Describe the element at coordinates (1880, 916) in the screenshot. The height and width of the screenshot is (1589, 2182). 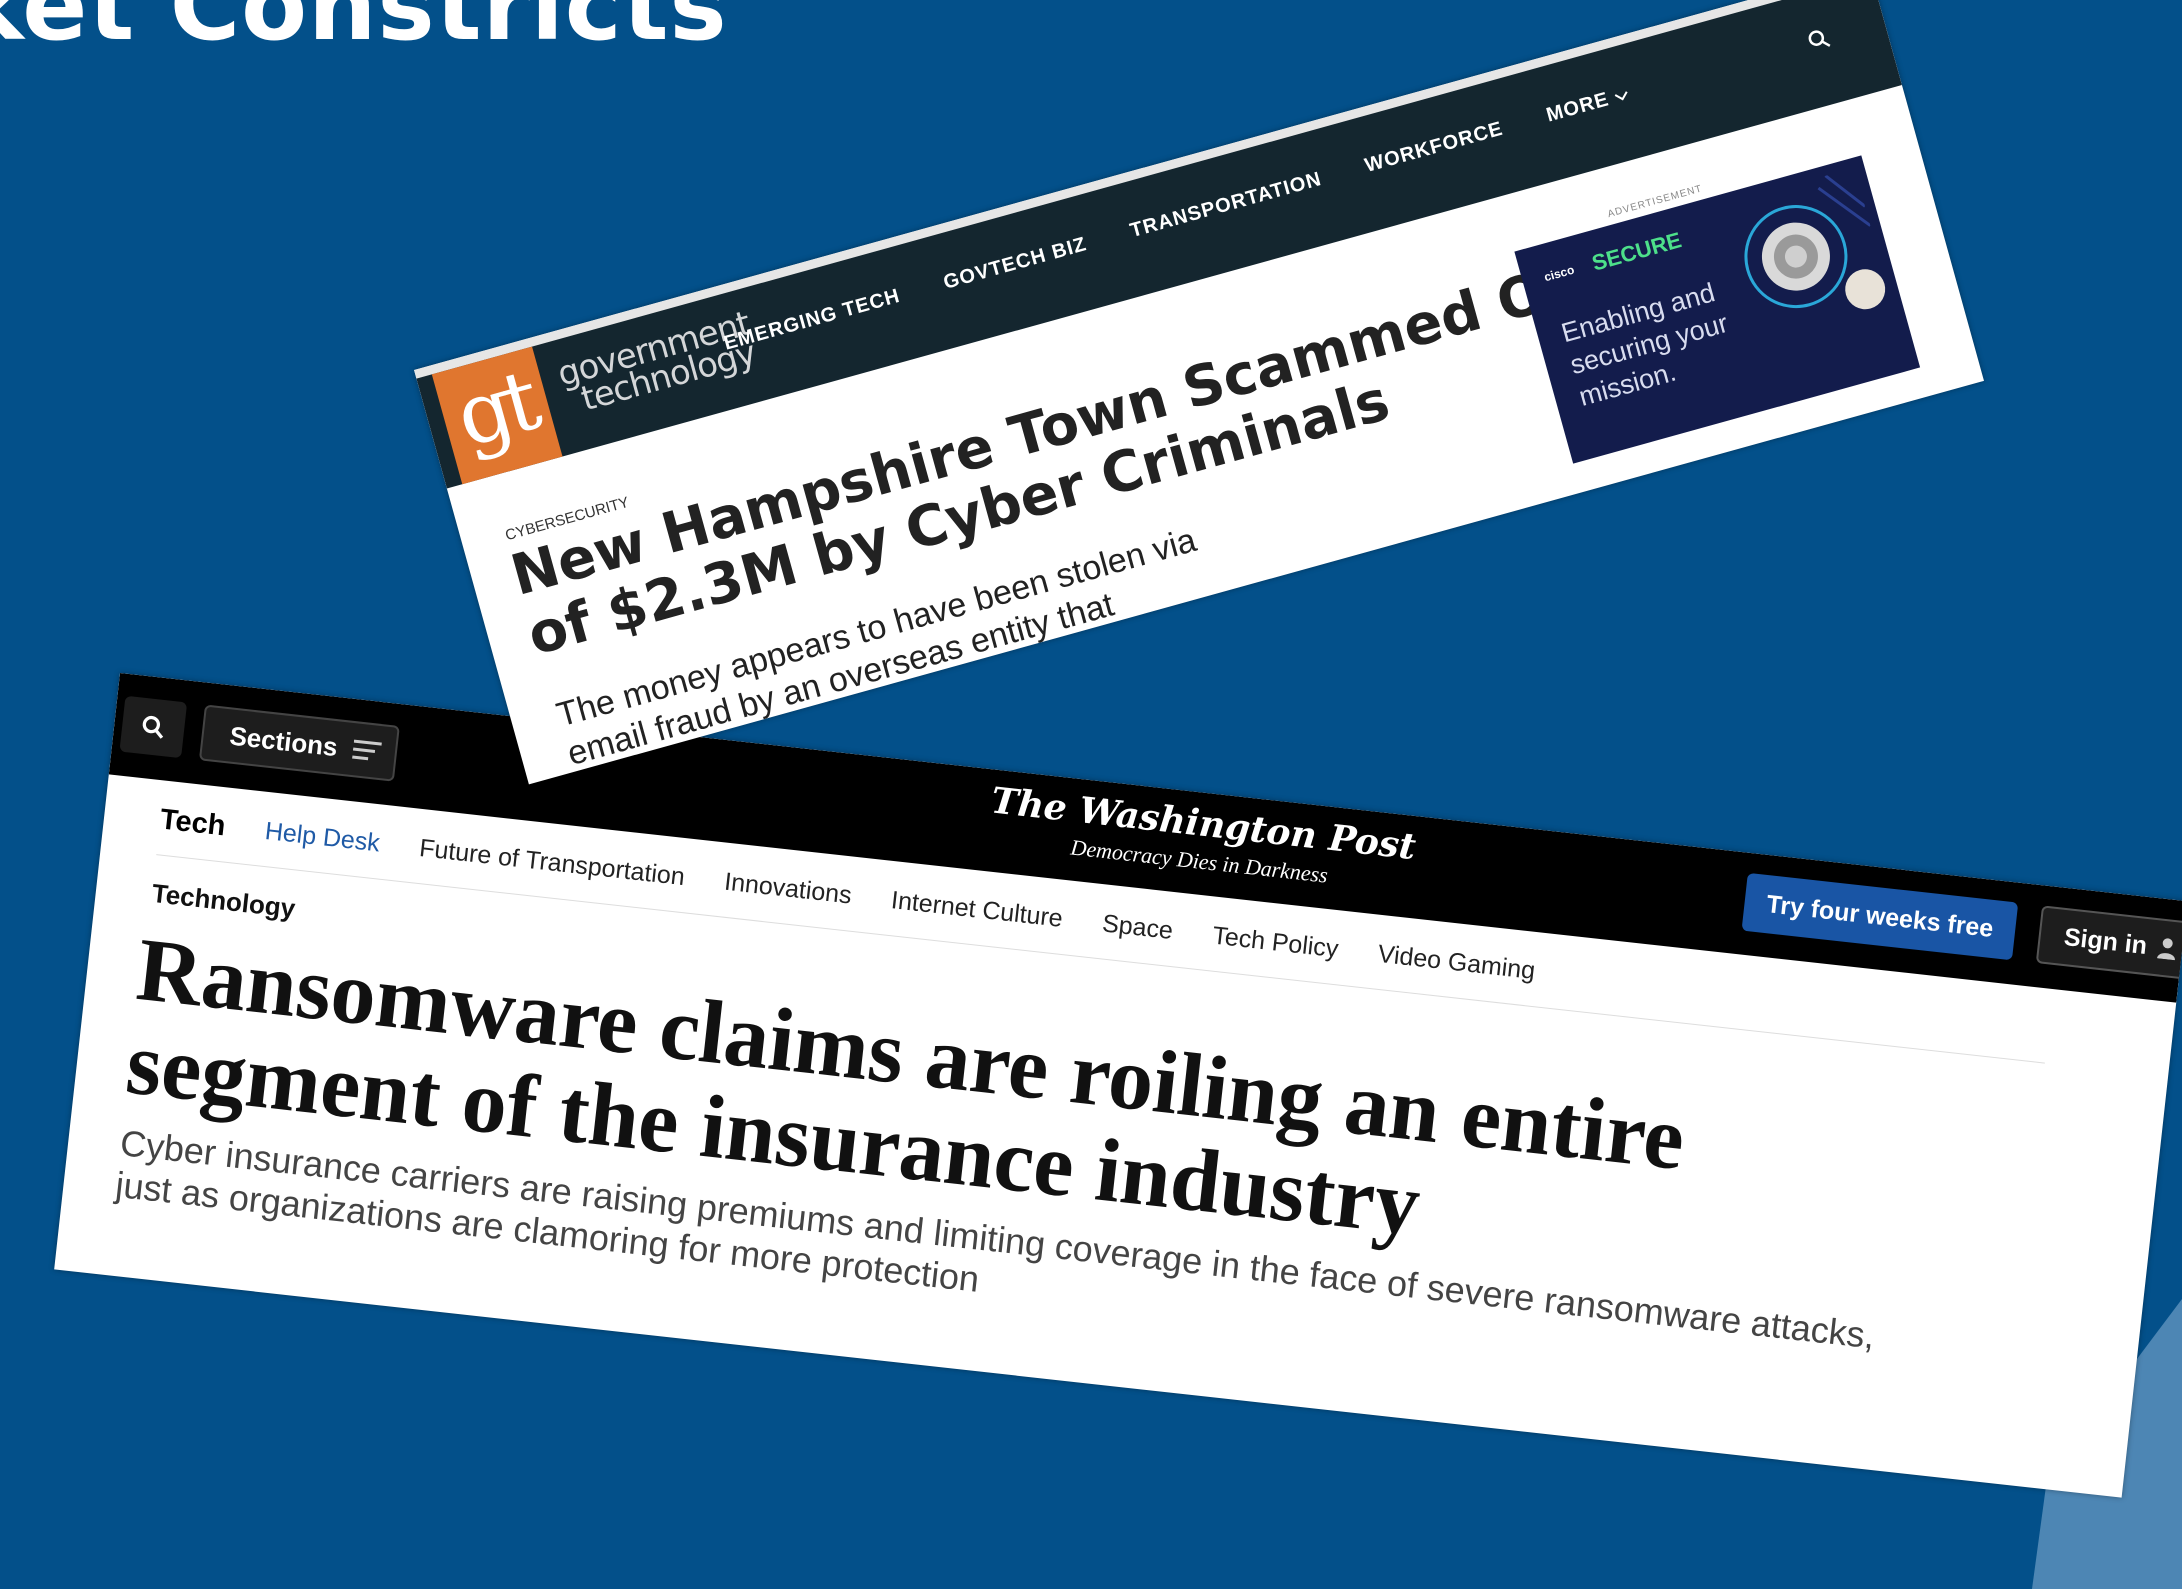
I see `try-four-weeks-button: Try four weeks free` at that location.